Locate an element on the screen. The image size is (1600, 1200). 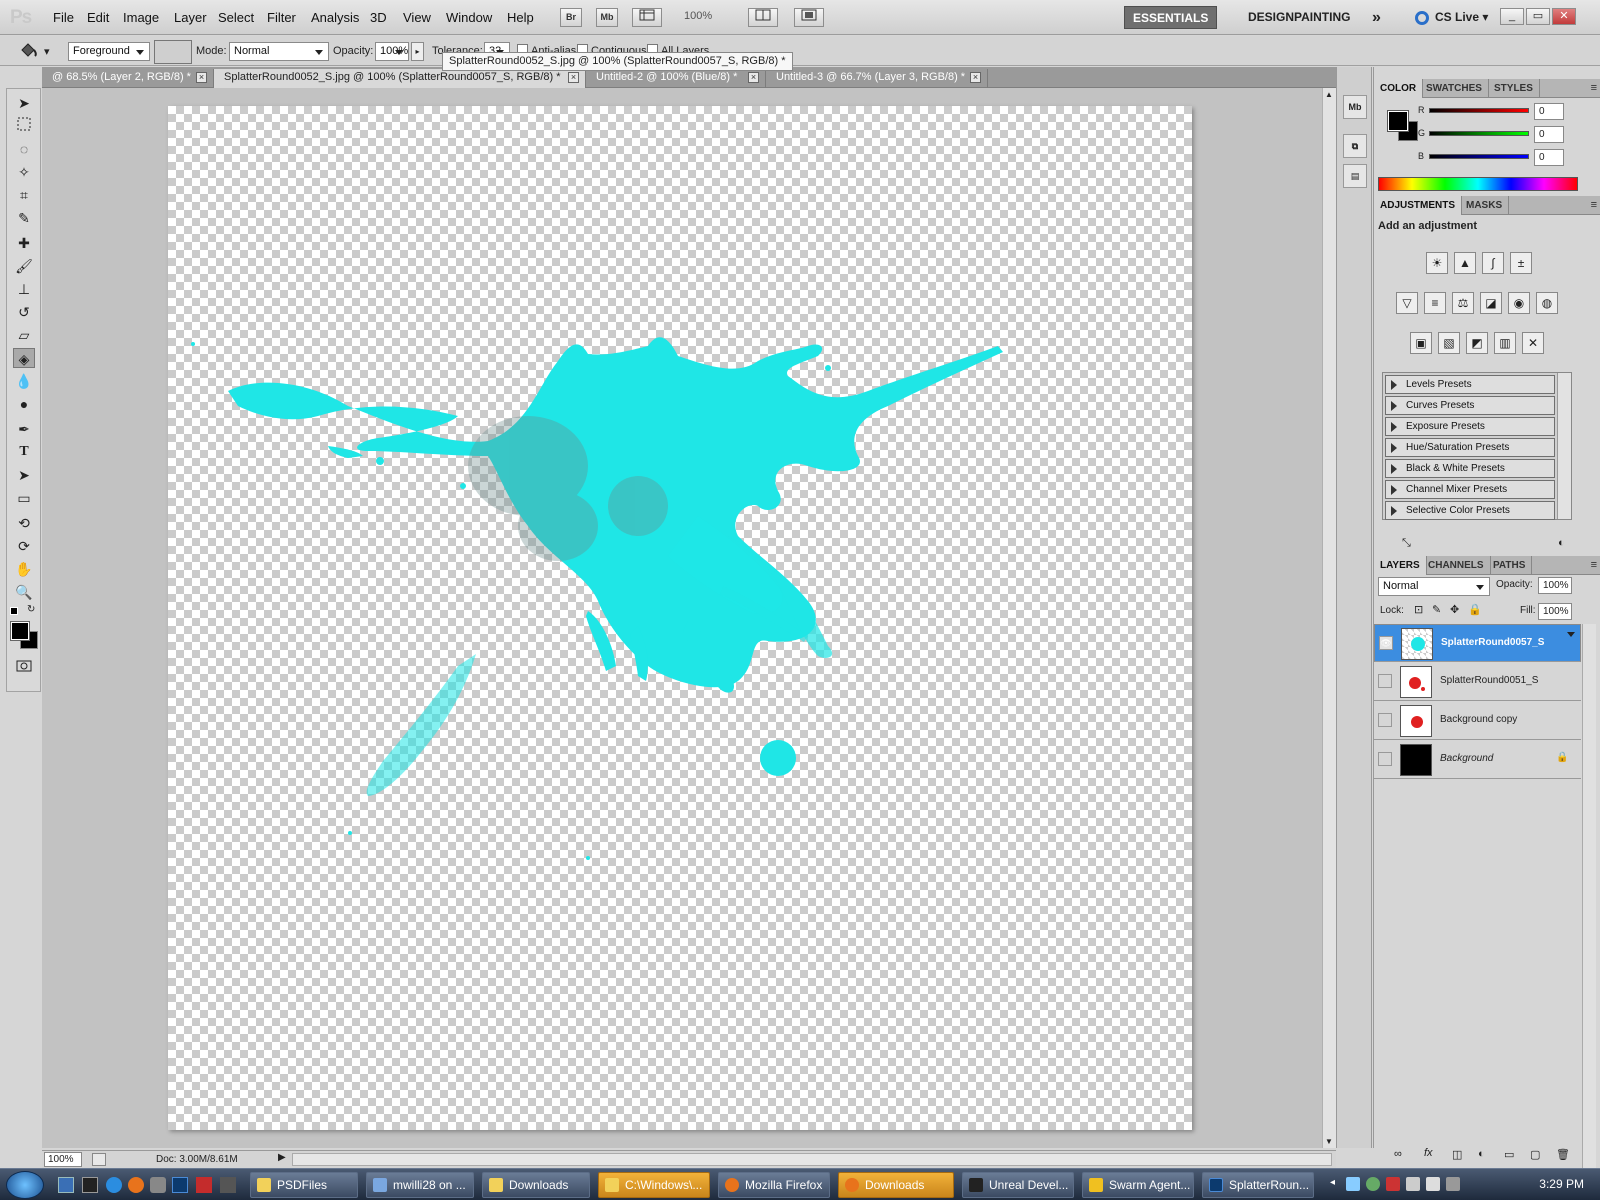
type-tool-icon: T is located at coordinates (24, 452).